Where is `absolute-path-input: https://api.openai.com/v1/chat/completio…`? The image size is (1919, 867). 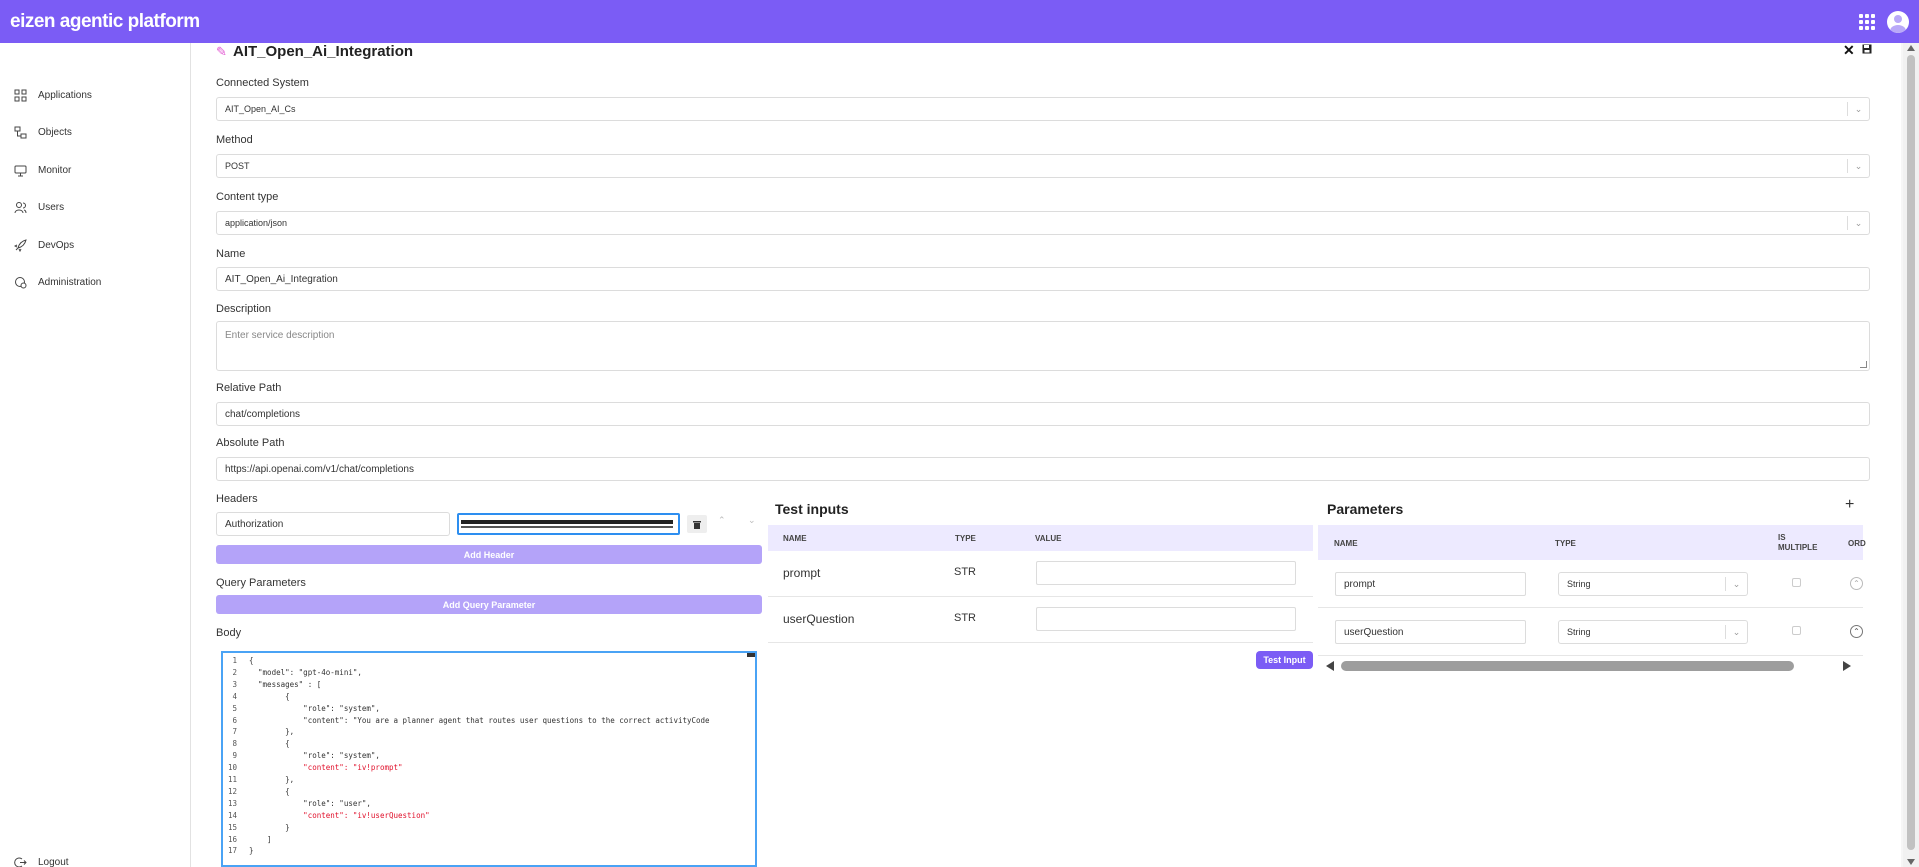 absolute-path-input: https://api.openai.com/v1/chat/completio… is located at coordinates (1043, 469).